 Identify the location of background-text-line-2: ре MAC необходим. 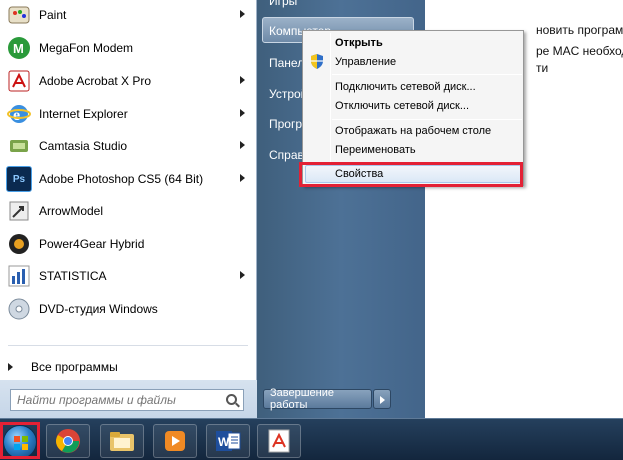
(579, 51).